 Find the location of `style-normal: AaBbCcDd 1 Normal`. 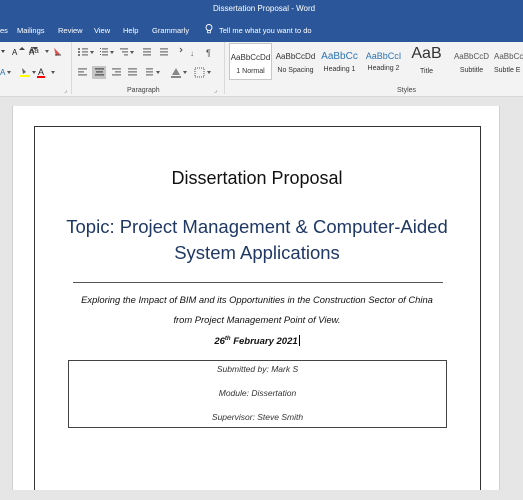

style-normal: AaBbCcDd 1 Normal is located at coordinates (250, 61).